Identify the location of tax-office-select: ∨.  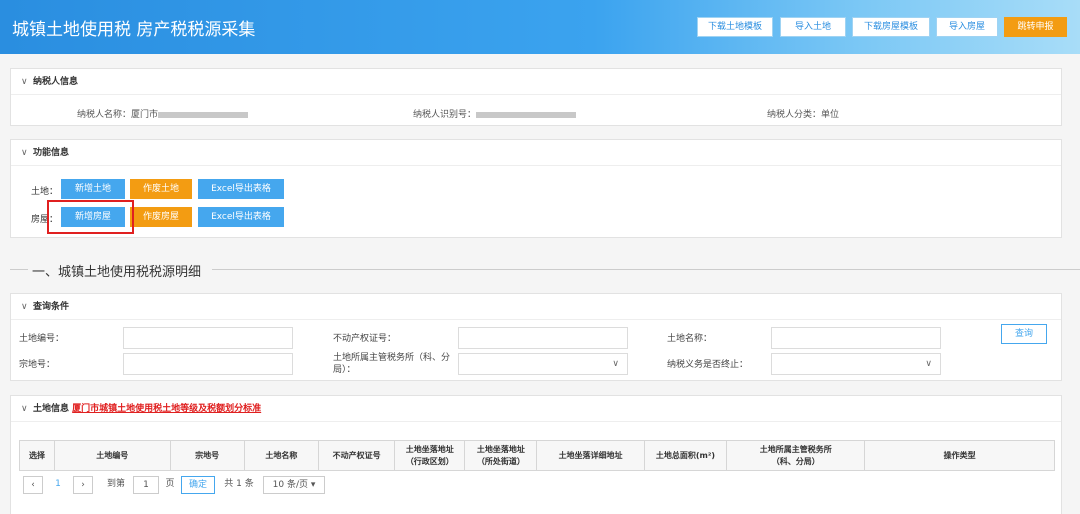
(543, 364).